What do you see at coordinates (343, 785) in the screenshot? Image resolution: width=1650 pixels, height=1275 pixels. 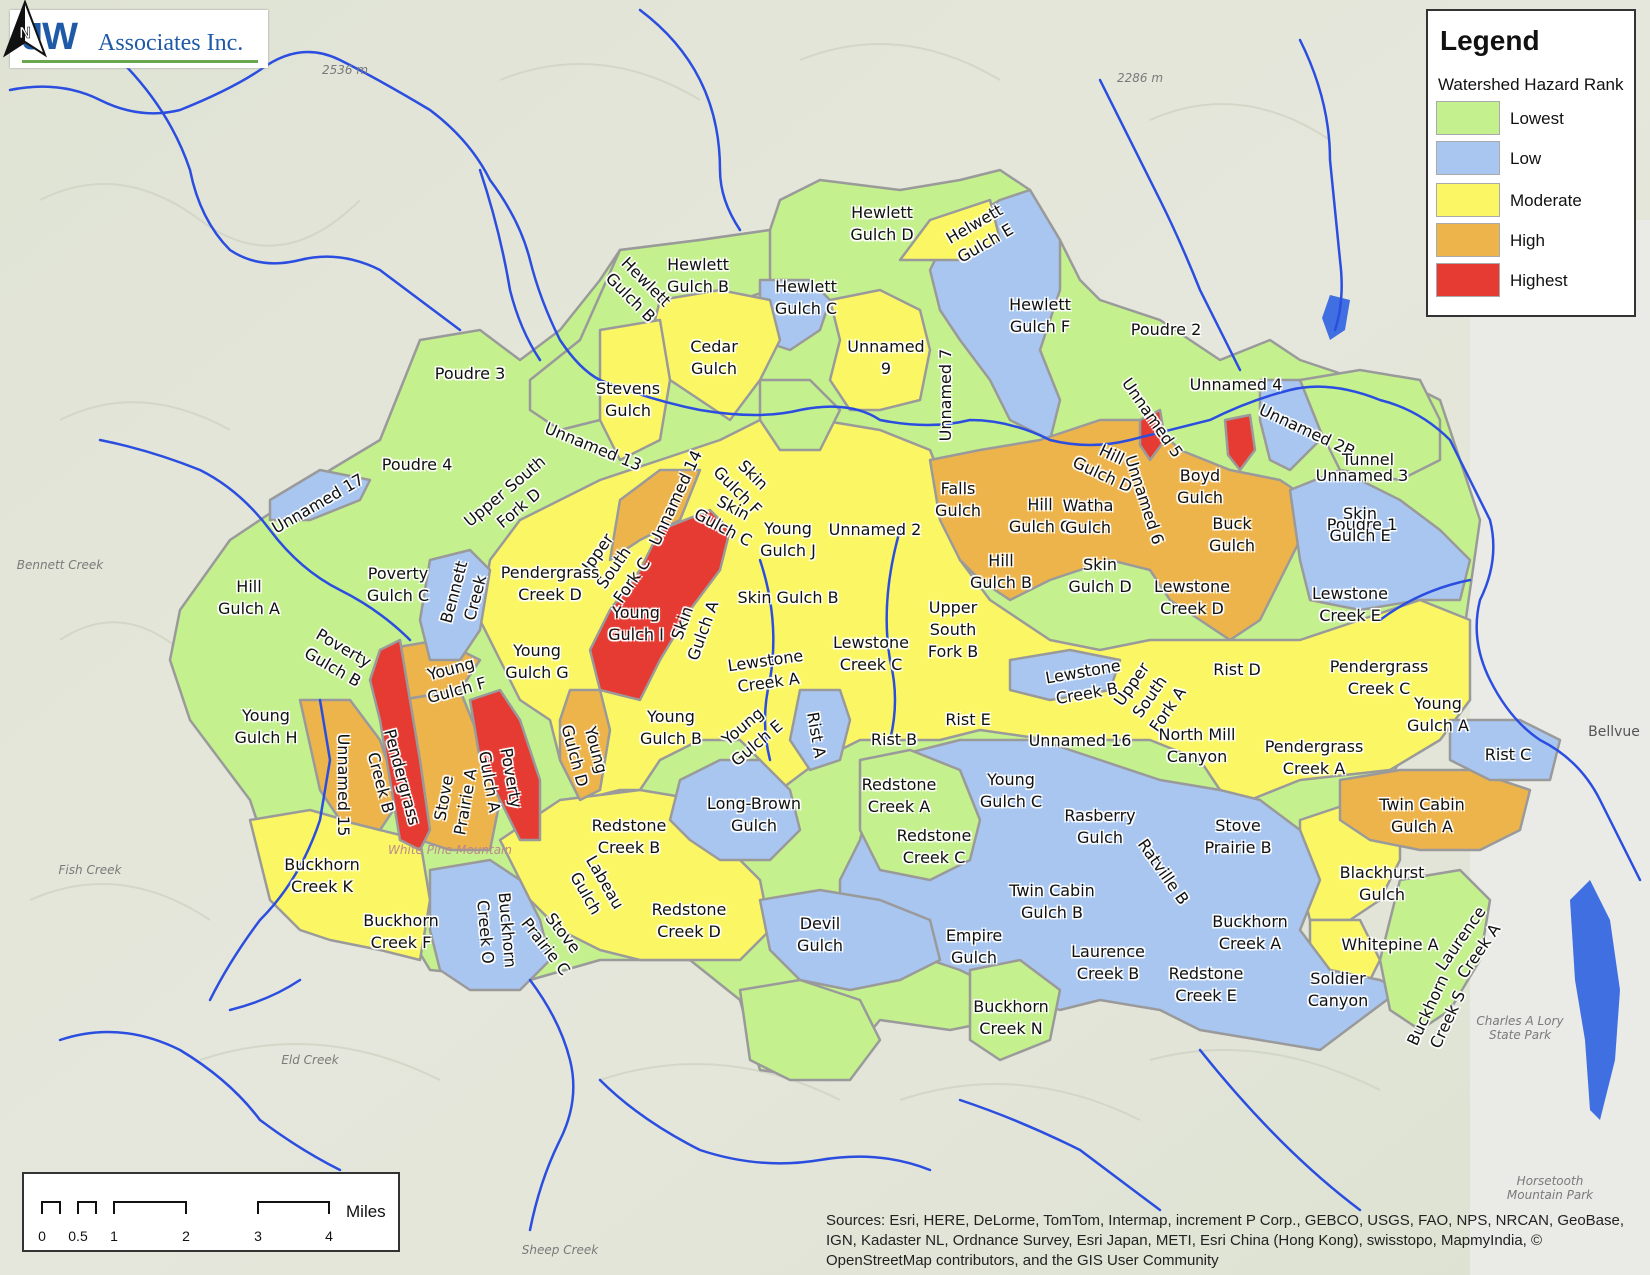 I see `watershed-label: Unnamed 15` at bounding box center [343, 785].